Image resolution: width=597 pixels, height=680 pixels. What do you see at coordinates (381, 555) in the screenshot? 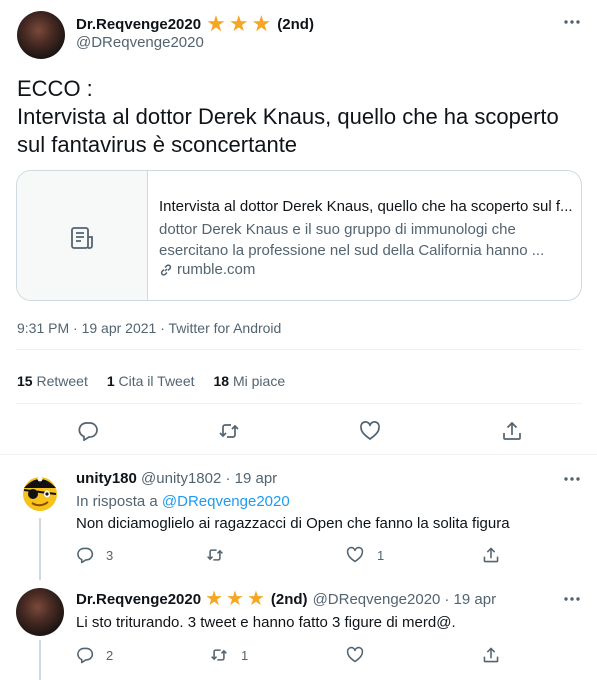
I see `like-count: 1` at bounding box center [381, 555].